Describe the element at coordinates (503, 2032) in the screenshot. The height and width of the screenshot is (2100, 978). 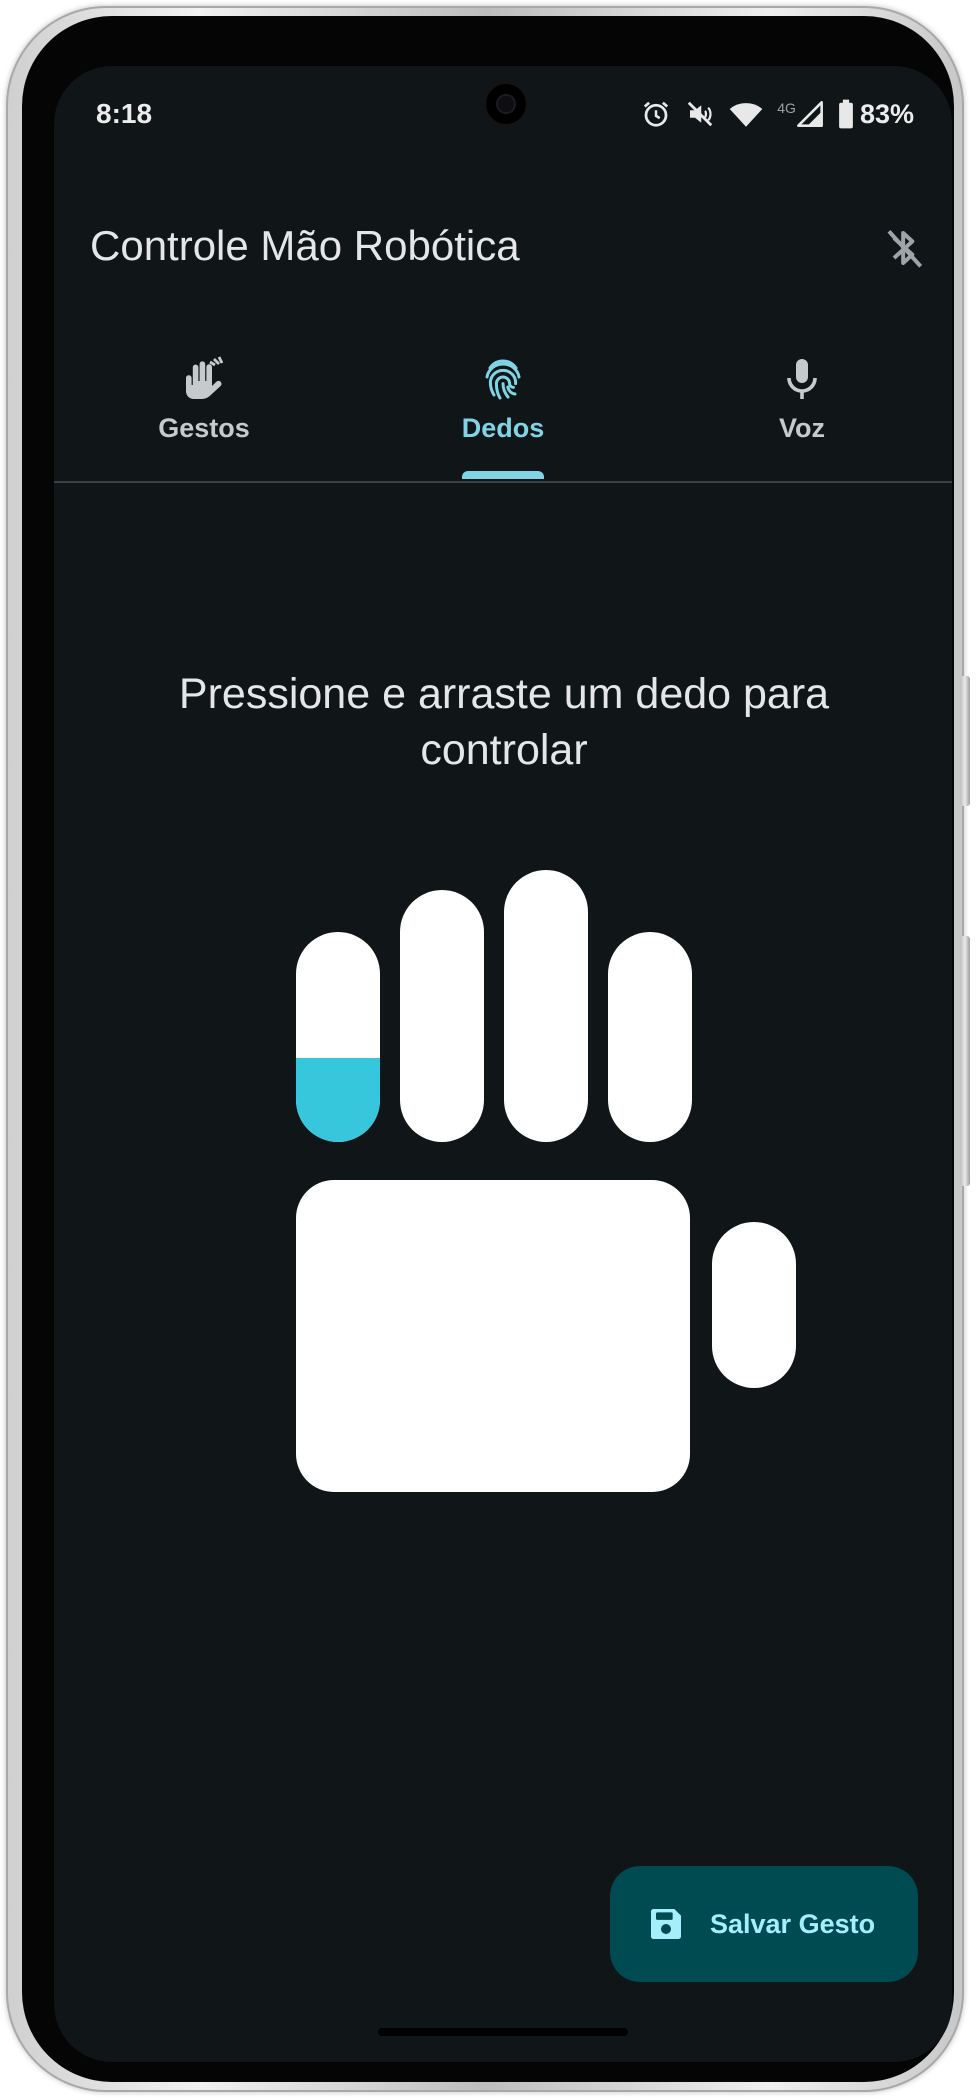
I see `home-indicator` at that location.